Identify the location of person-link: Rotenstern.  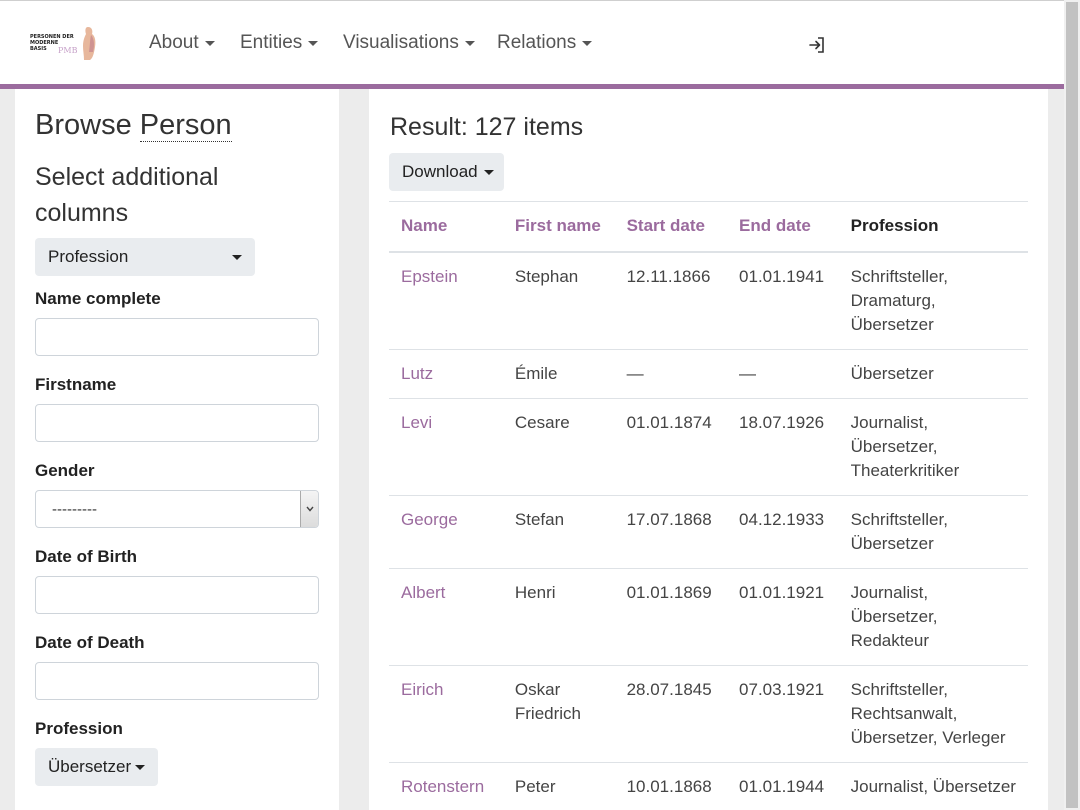
(442, 786).